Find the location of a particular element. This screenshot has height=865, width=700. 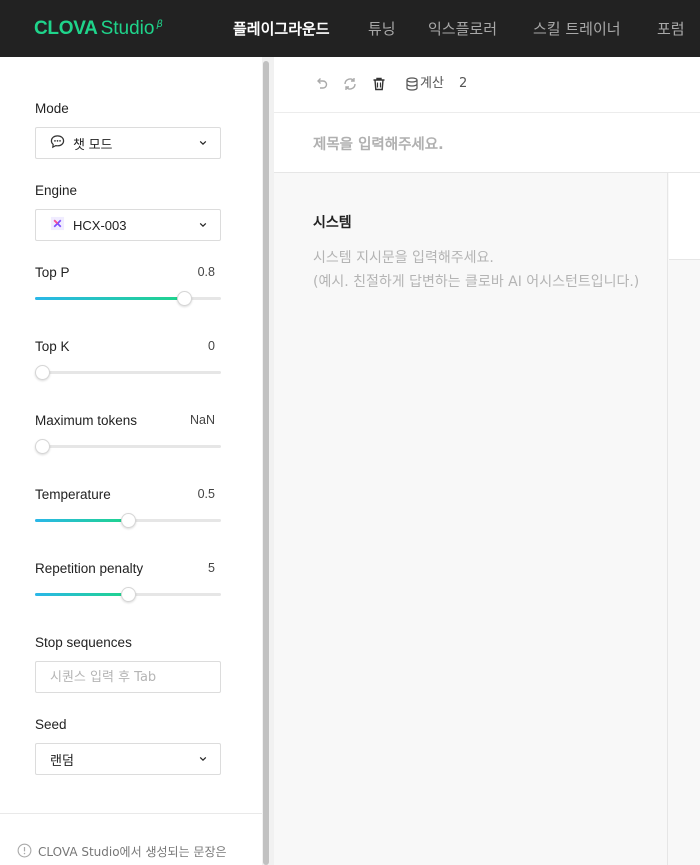

seed-select: 랜덤 is located at coordinates (128, 759).